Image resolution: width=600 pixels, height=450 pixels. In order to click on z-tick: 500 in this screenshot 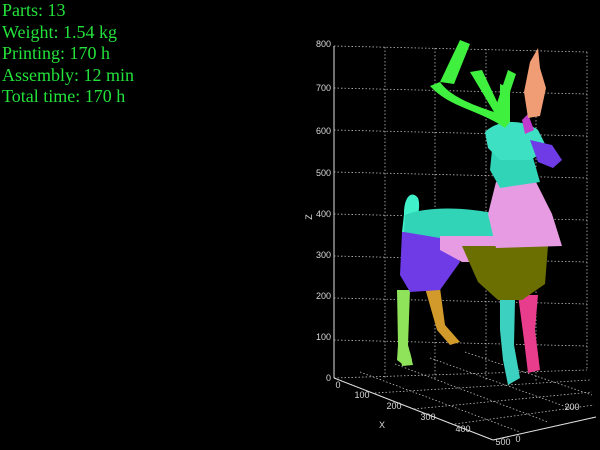, I will do `click(323, 173)`.